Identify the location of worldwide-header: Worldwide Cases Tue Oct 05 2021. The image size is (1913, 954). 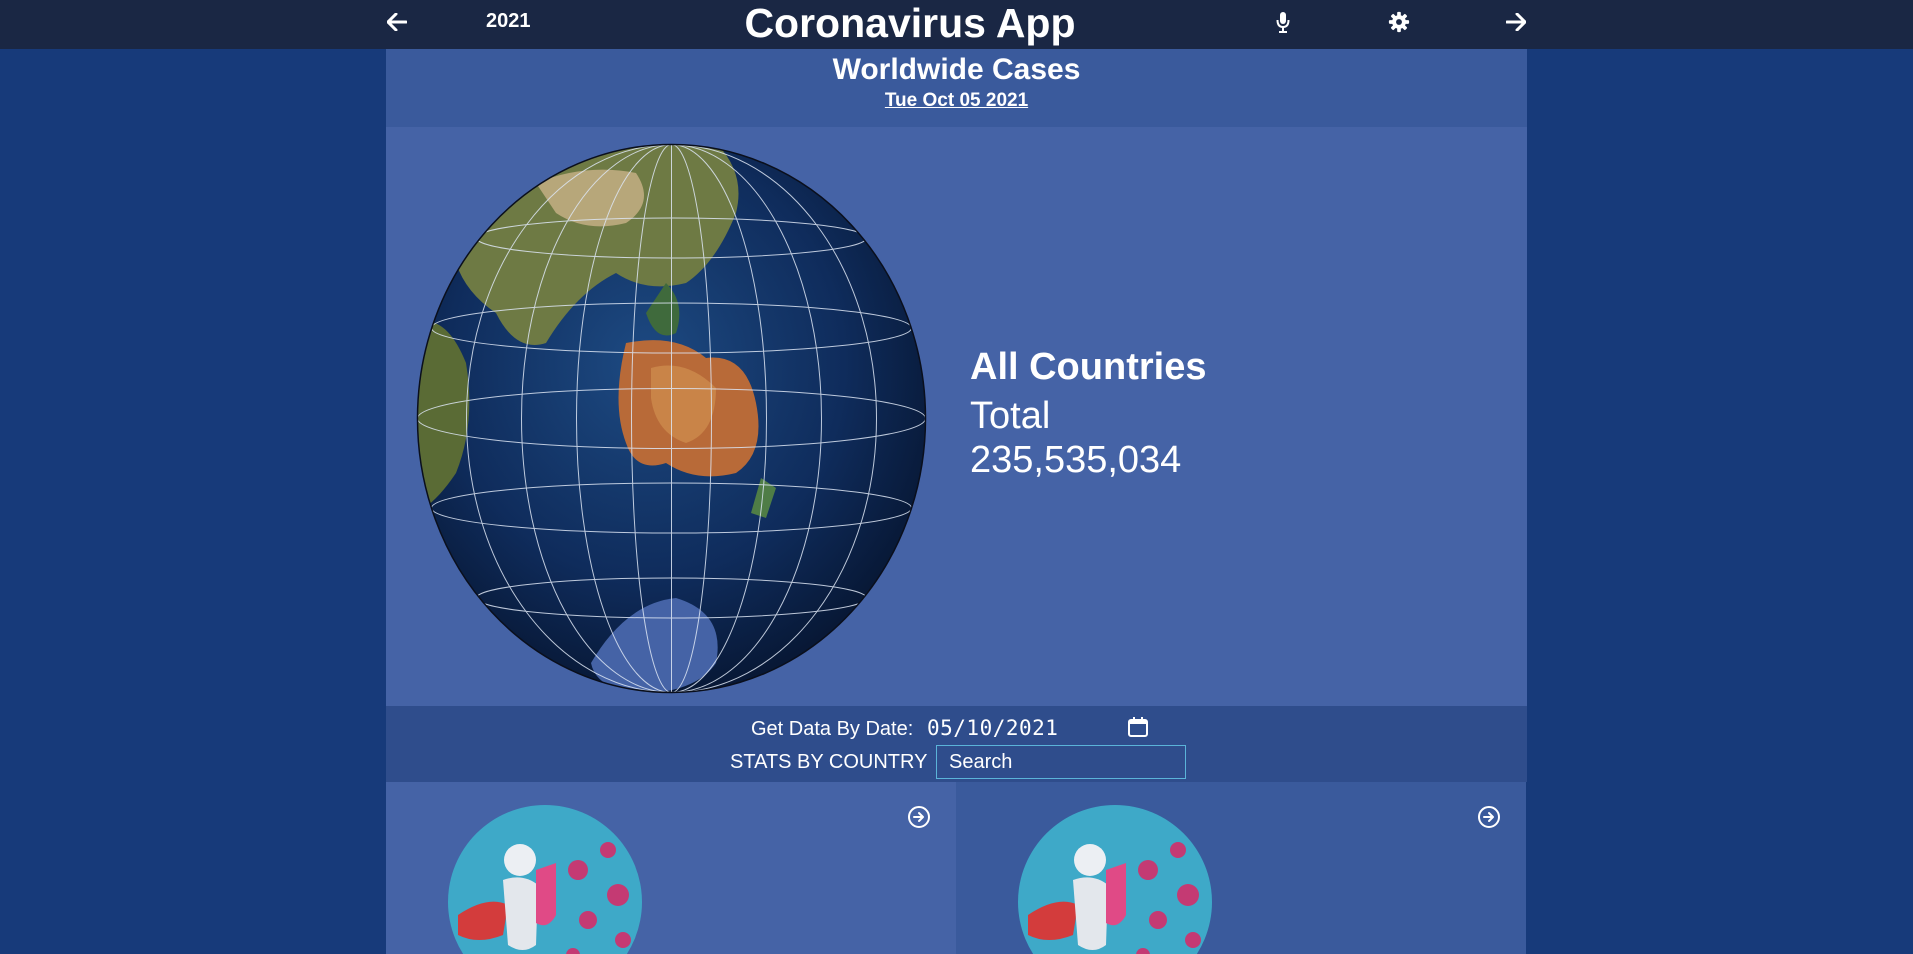
(956, 88).